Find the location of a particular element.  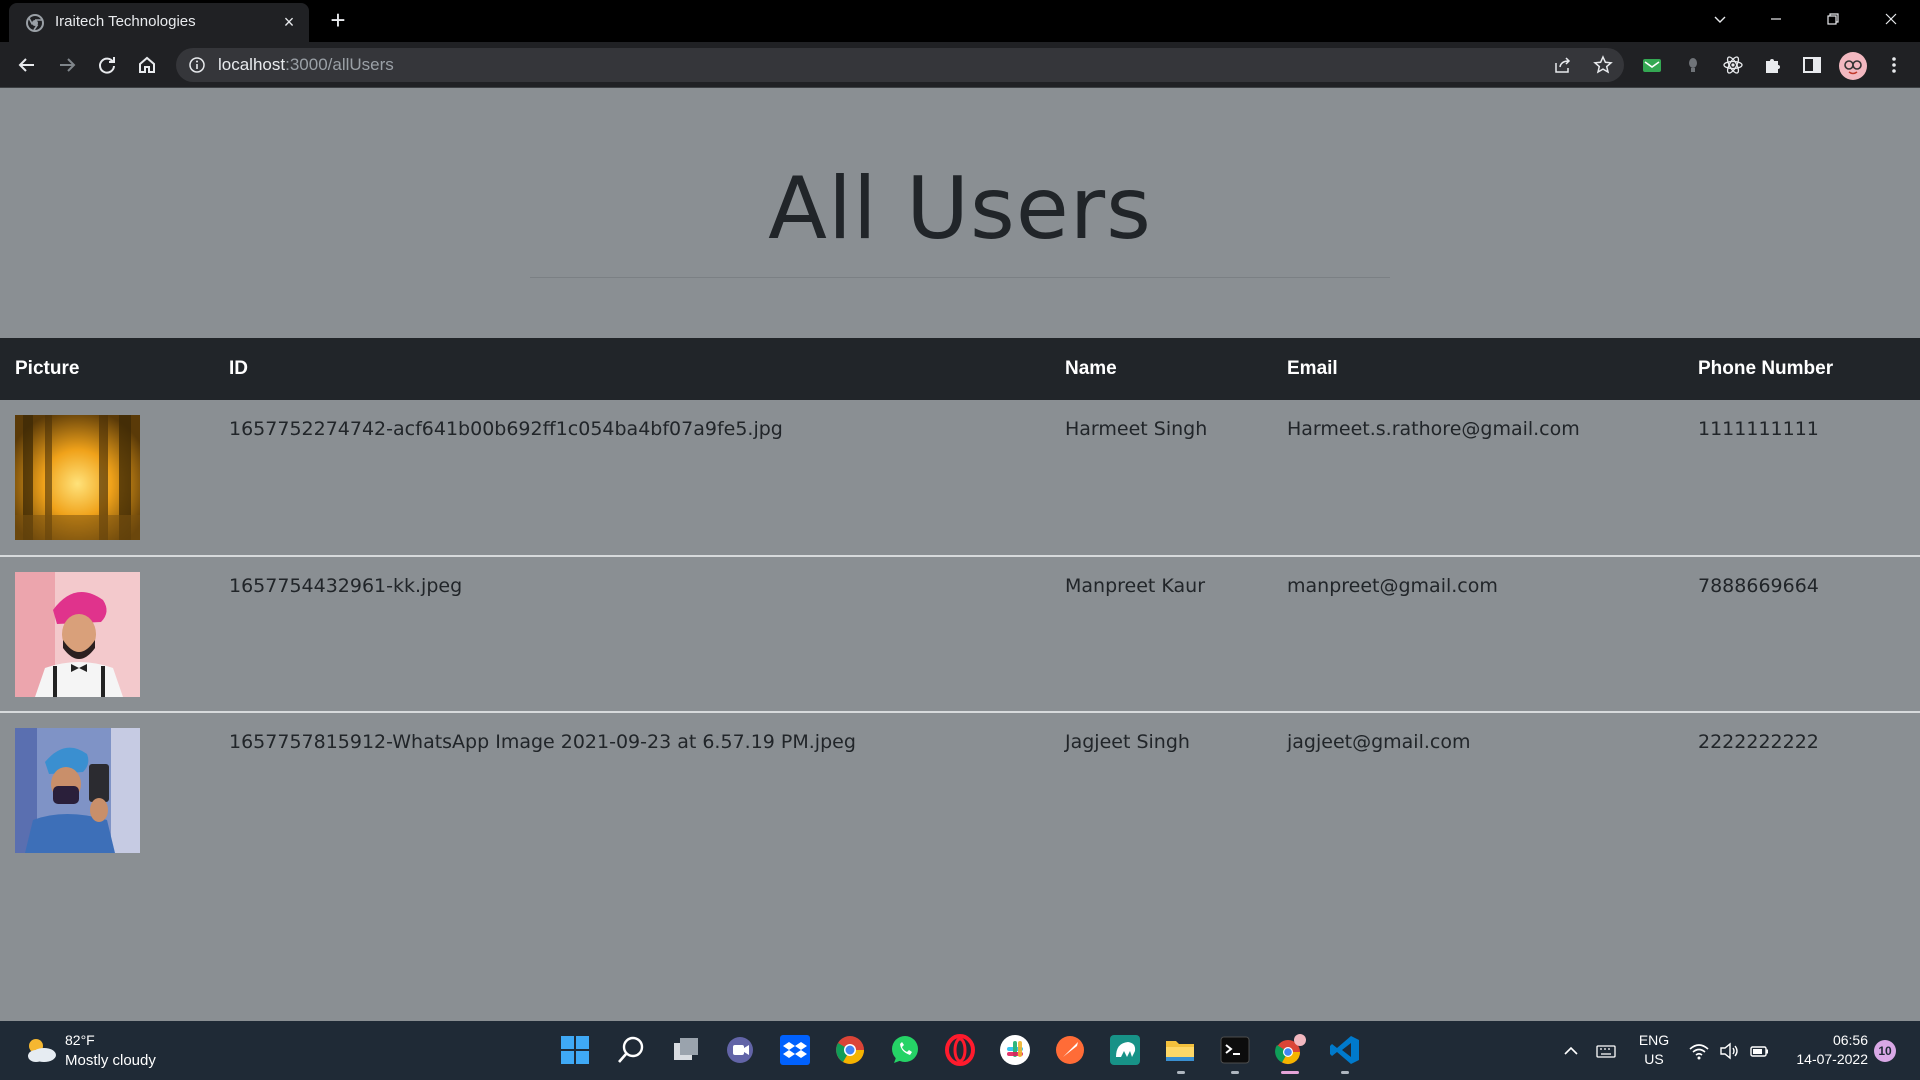

weather-temperature: 82°F is located at coordinates (80, 1040).